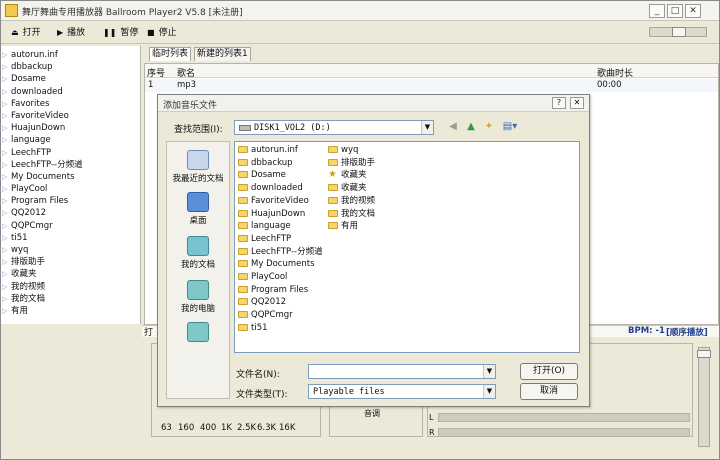  Describe the element at coordinates (271, 214) in the screenshot. I see `list-item: HuajunDown` at that location.